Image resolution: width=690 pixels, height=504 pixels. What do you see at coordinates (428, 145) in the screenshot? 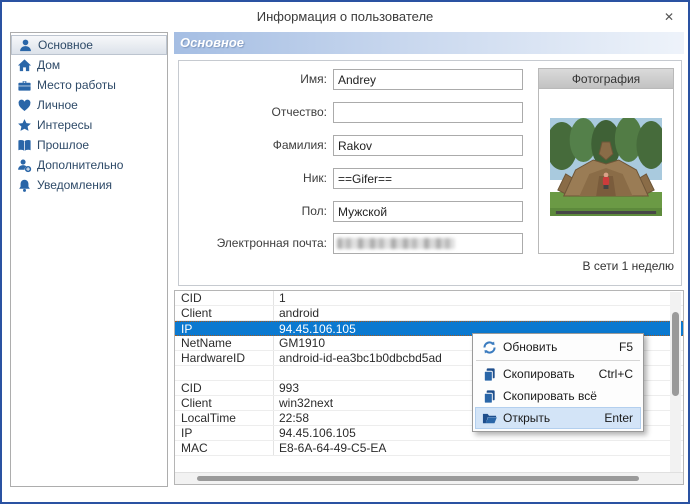
I see `surname-field` at bounding box center [428, 145].